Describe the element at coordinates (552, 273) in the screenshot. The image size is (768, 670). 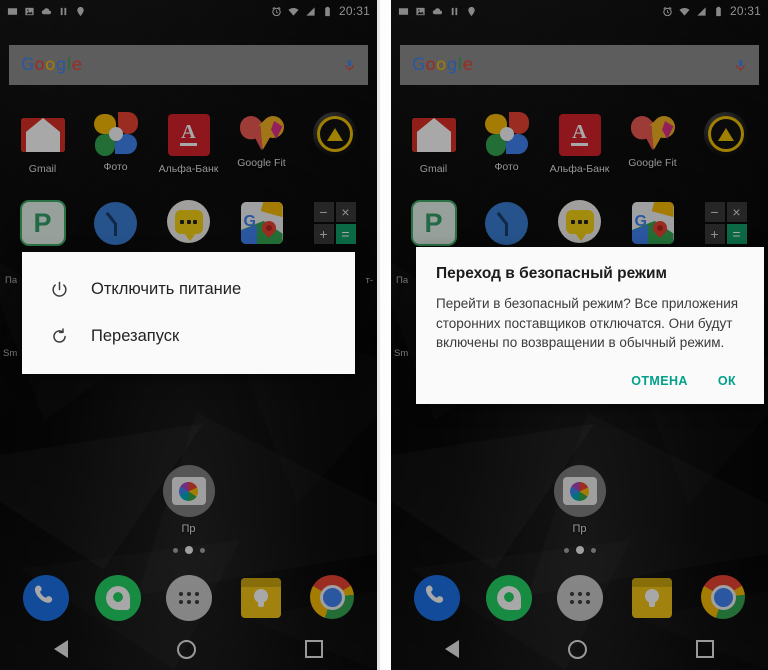
I see `dialog-title: Переход в безопасный режим` at that location.